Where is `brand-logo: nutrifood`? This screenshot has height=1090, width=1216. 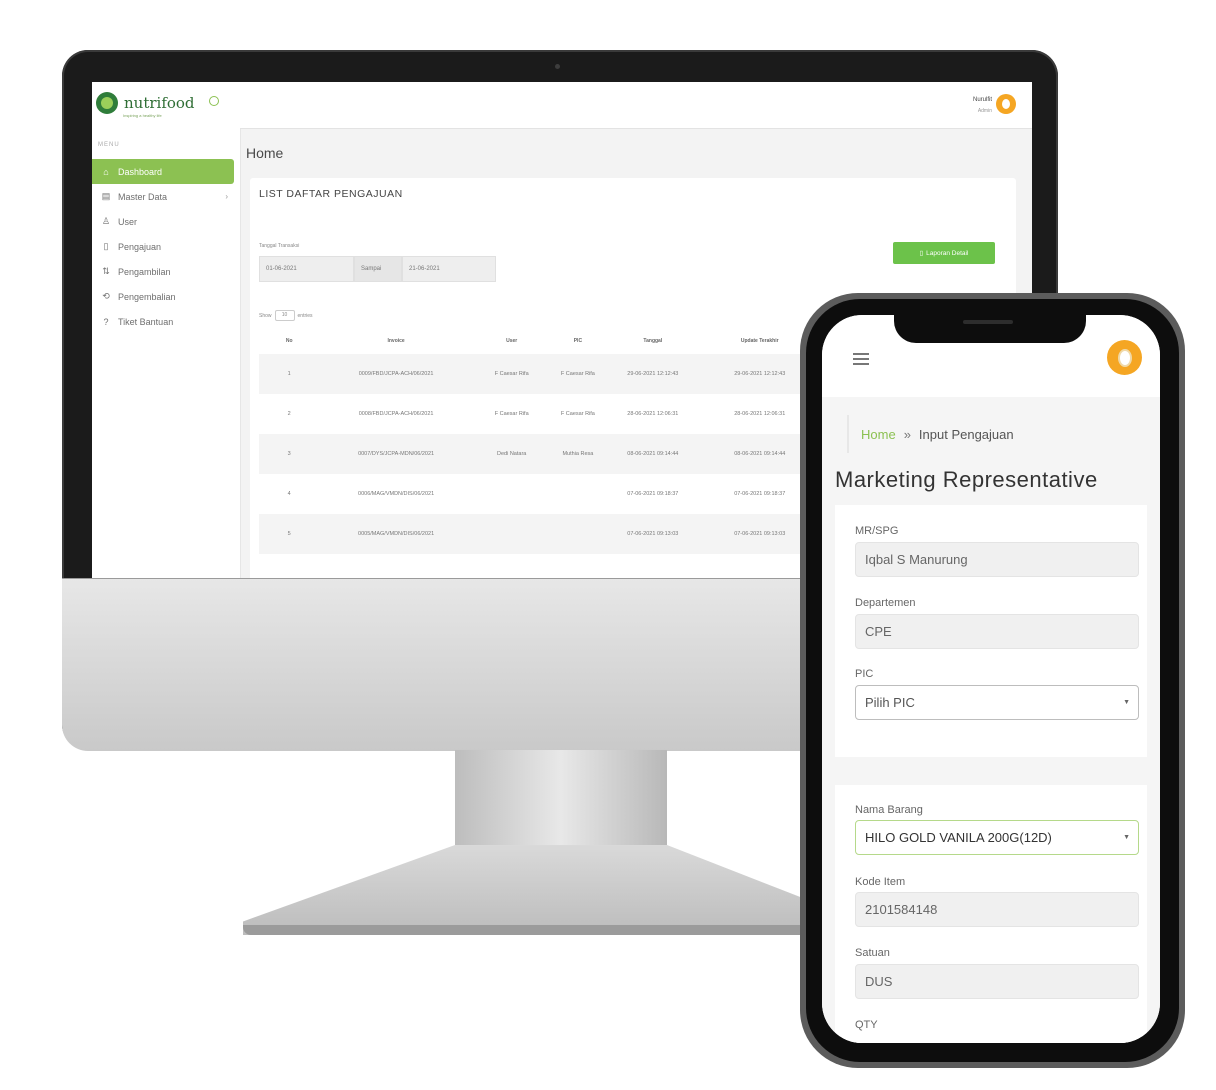 brand-logo: nutrifood is located at coordinates (145, 103).